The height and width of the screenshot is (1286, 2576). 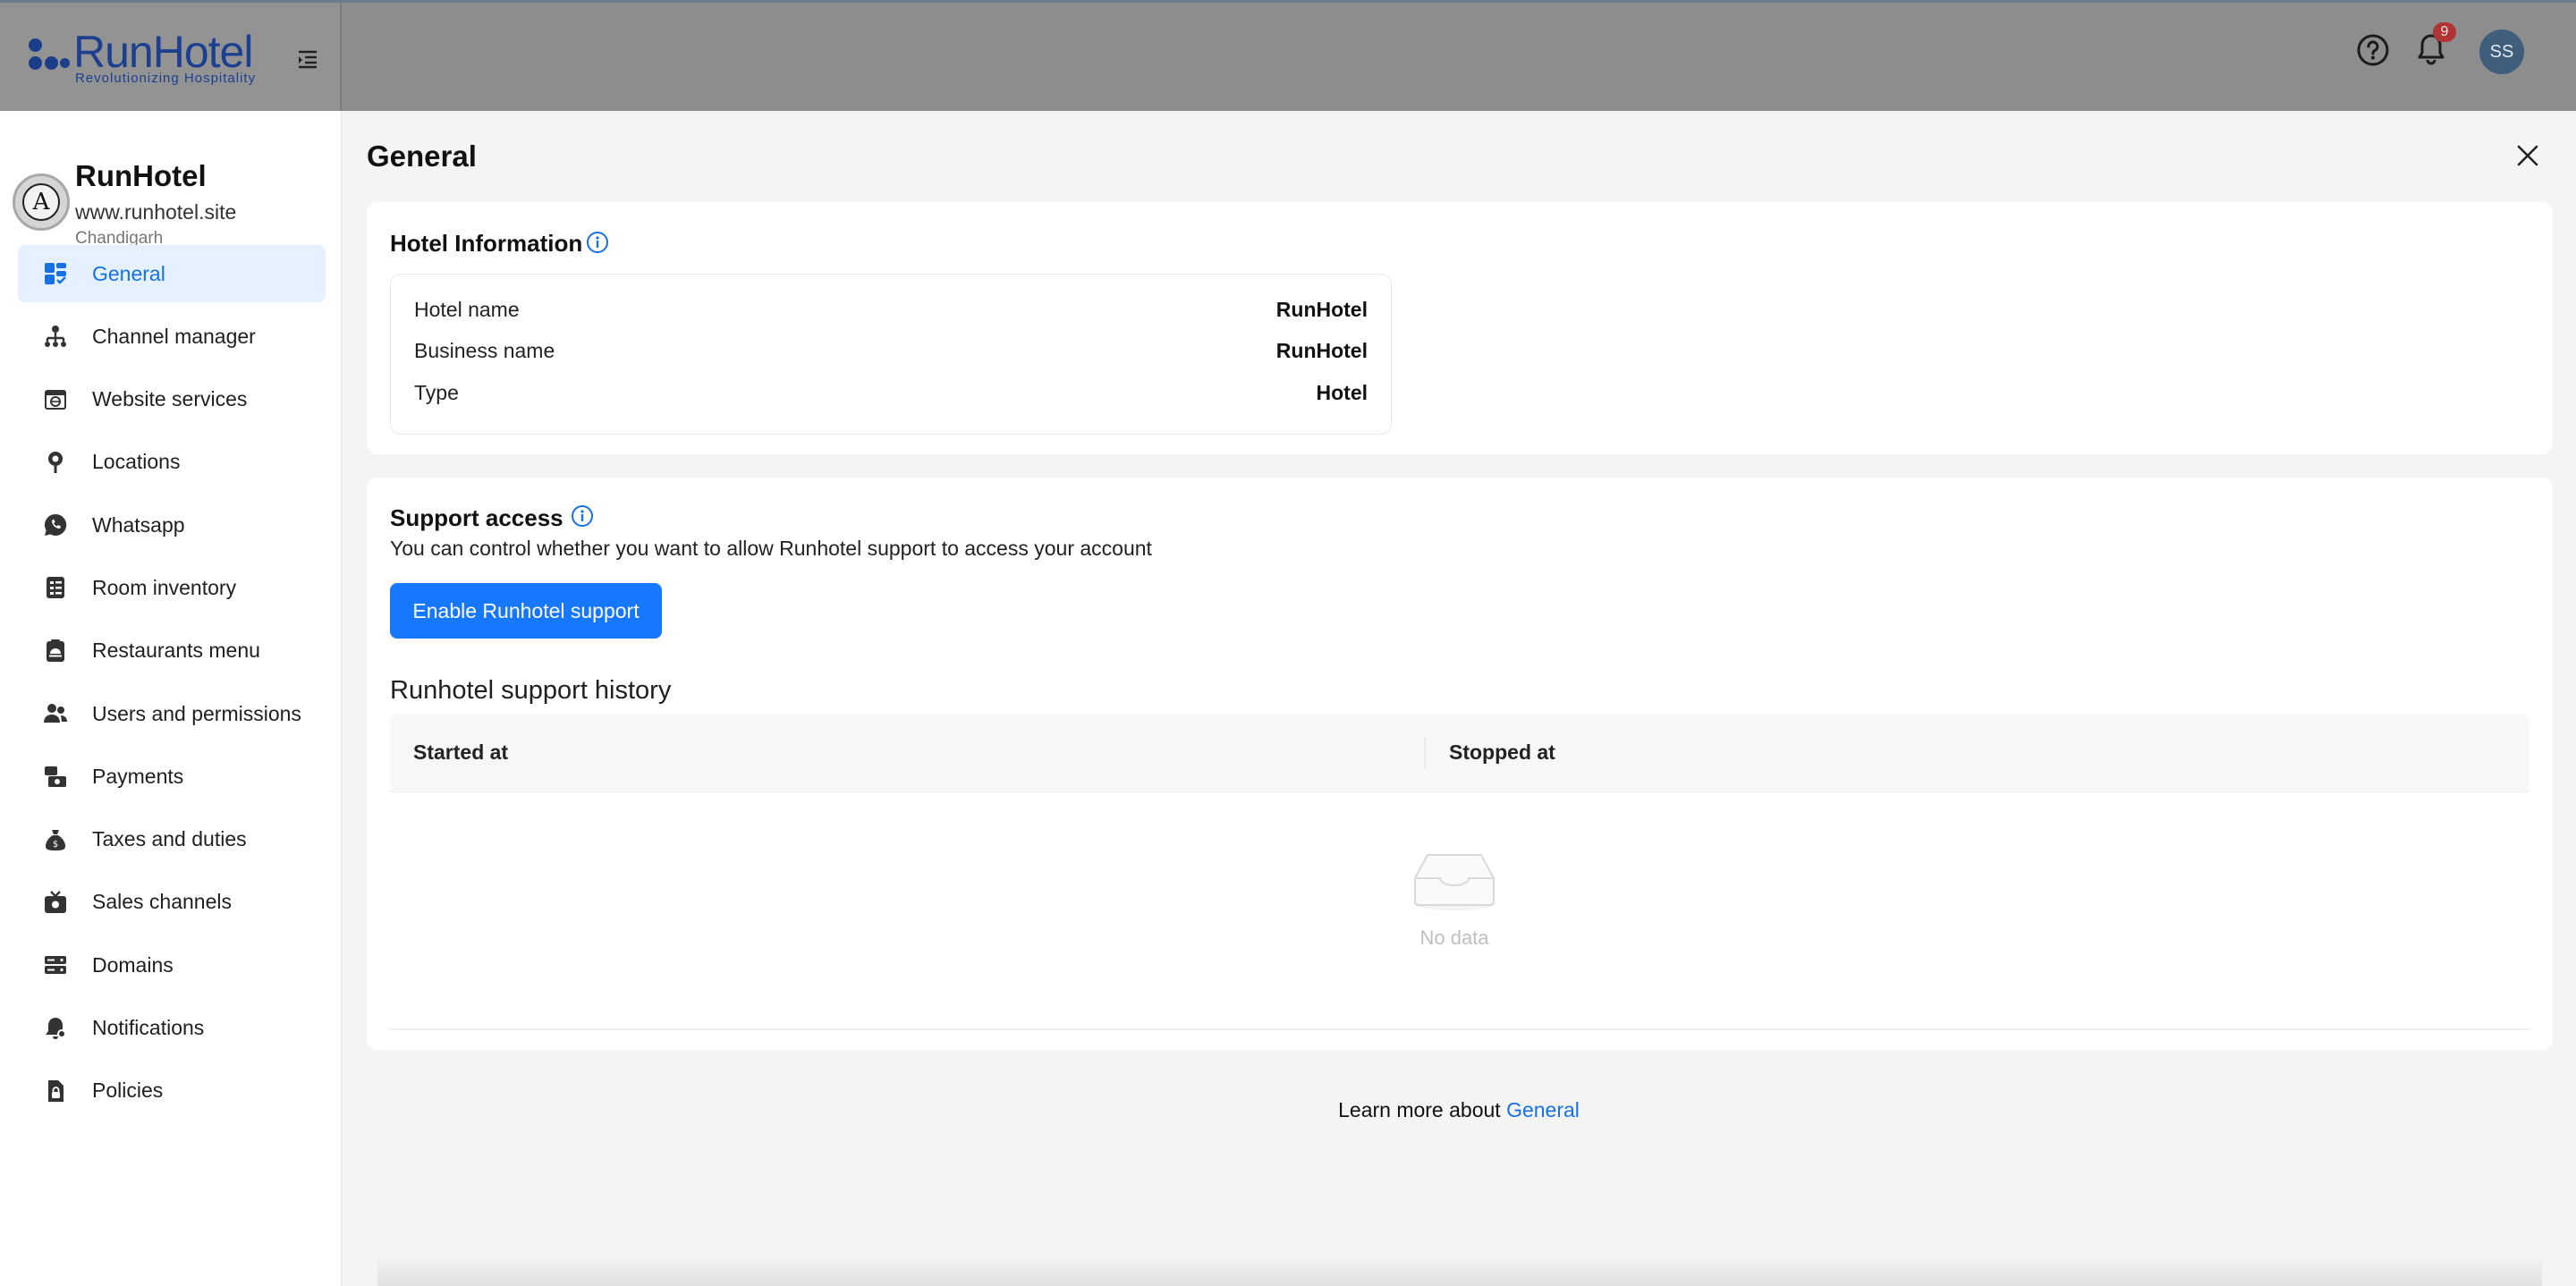 What do you see at coordinates (48, 59) in the screenshot?
I see `logo-dots-icon` at bounding box center [48, 59].